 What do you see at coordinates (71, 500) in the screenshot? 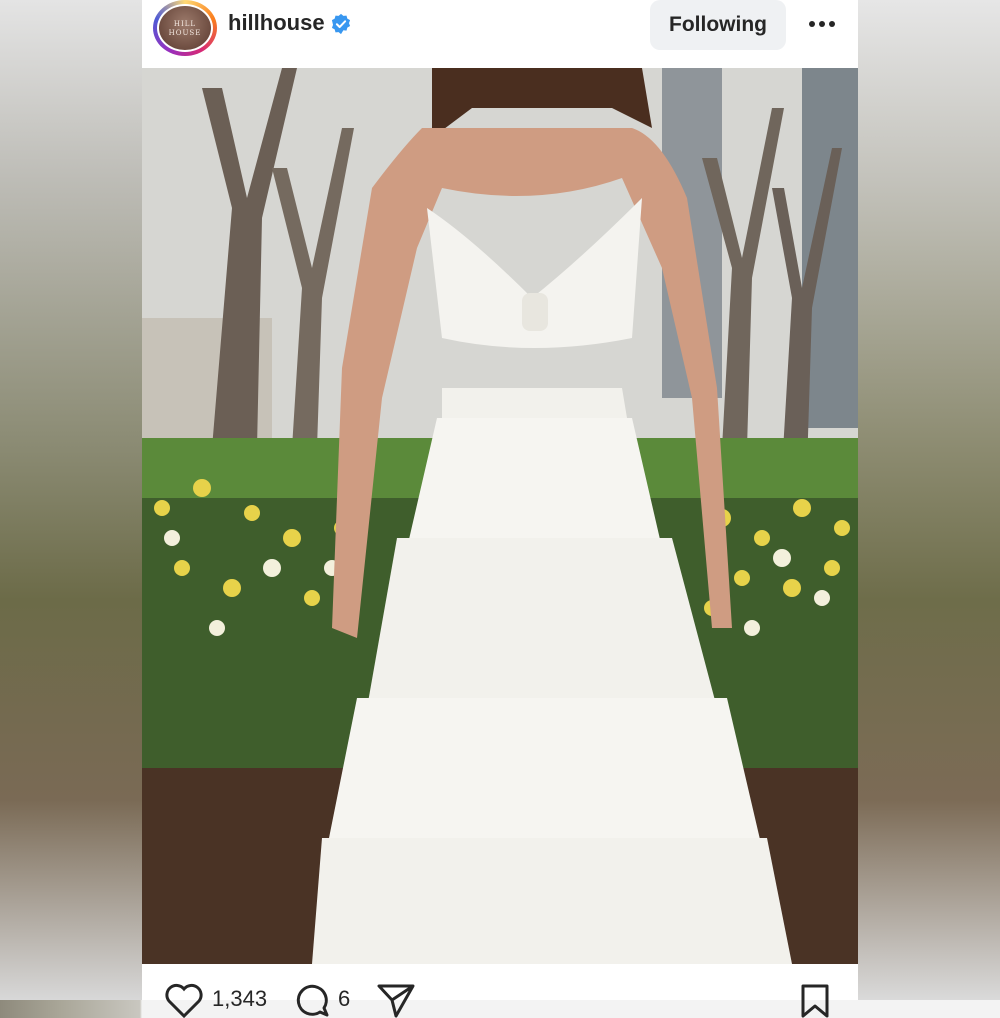
I see `blurred-background-left` at bounding box center [71, 500].